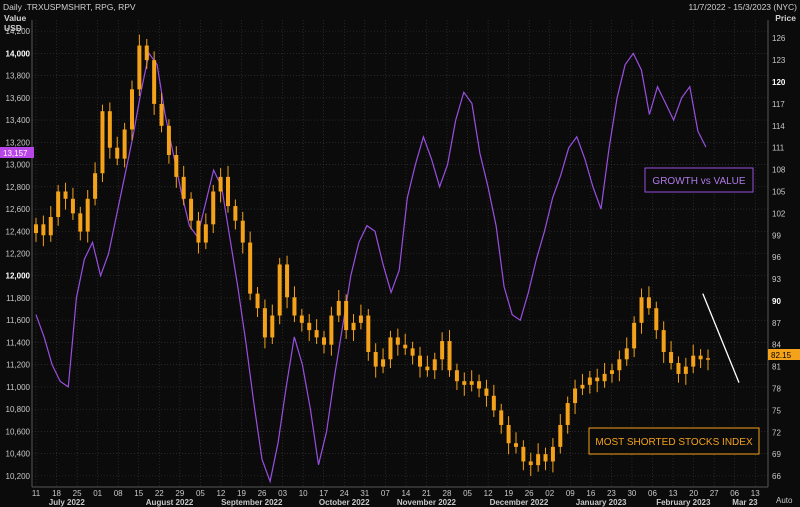  I want to click on month-label: February 2023, so click(683, 502).